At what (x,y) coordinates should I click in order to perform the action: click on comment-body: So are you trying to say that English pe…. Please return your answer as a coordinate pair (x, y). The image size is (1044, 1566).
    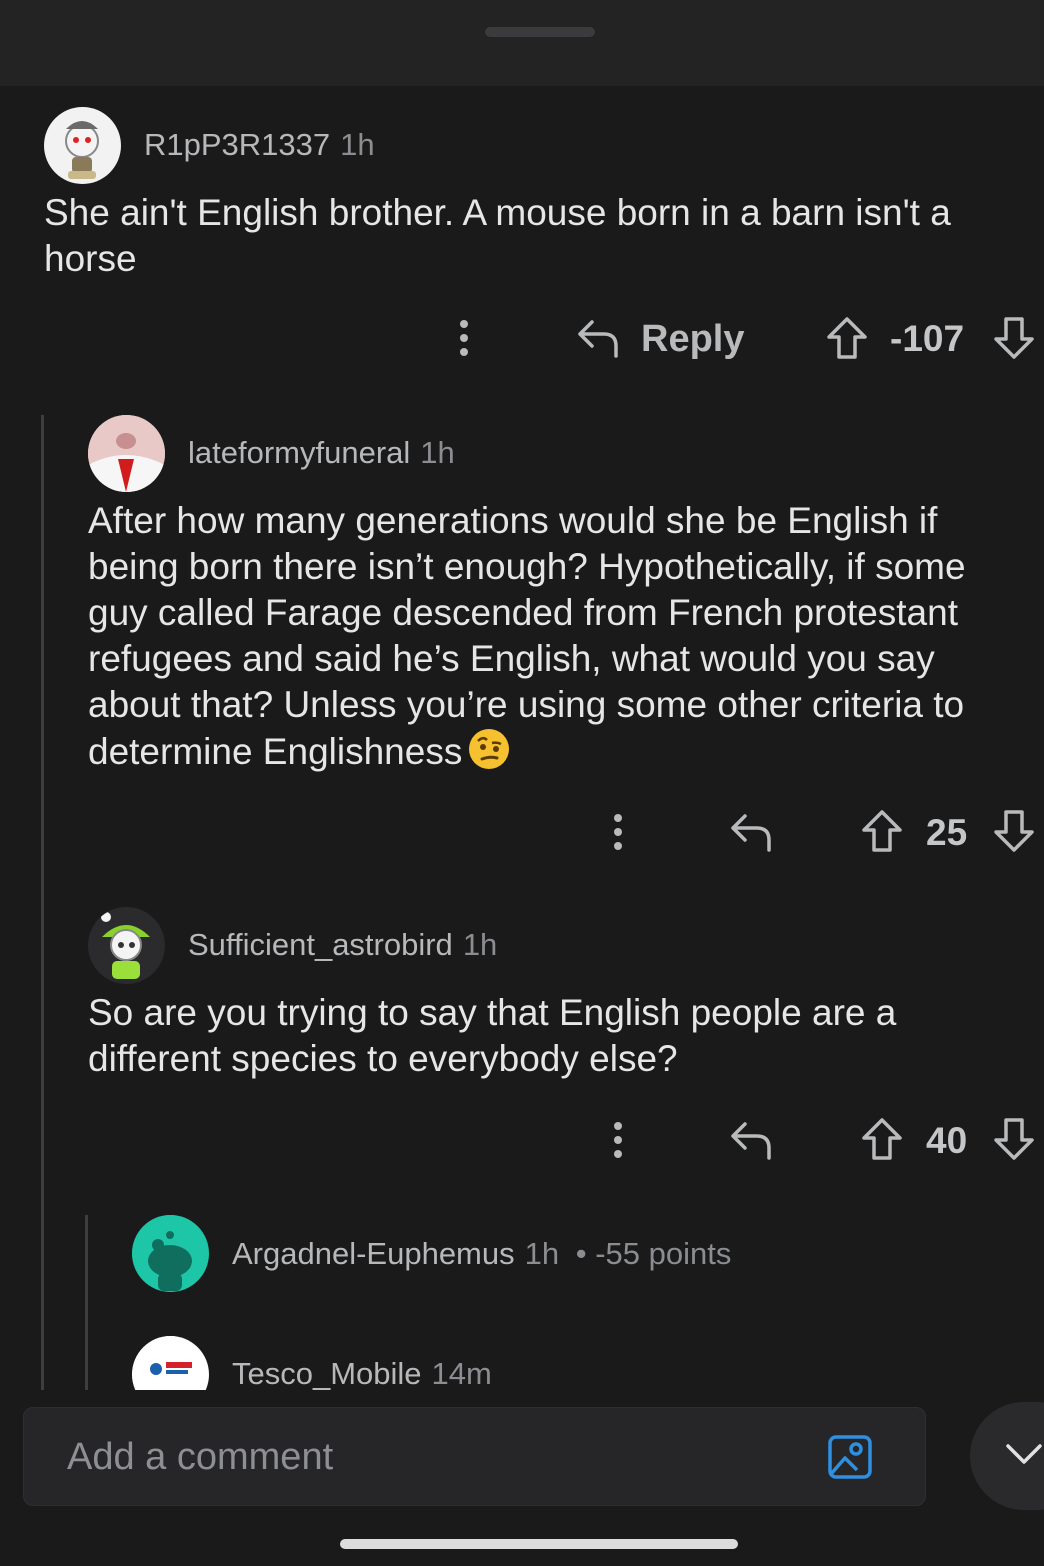
    Looking at the image, I should click on (492, 1035).